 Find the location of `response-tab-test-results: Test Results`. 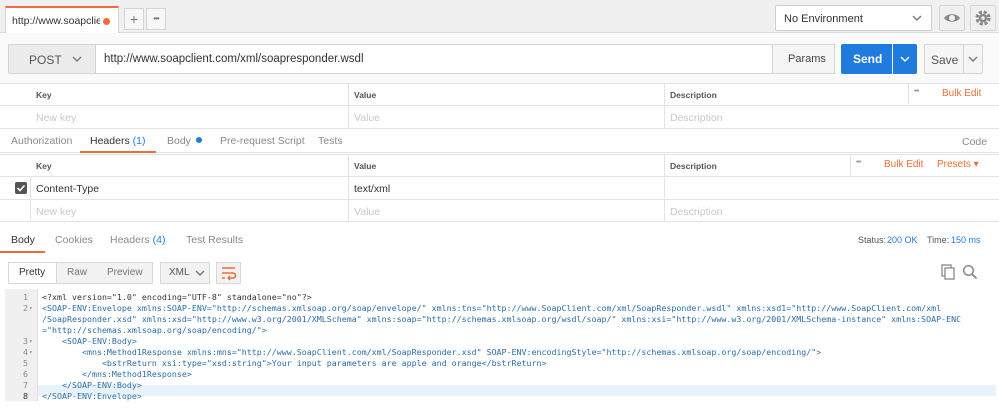

response-tab-test-results: Test Results is located at coordinates (214, 240).